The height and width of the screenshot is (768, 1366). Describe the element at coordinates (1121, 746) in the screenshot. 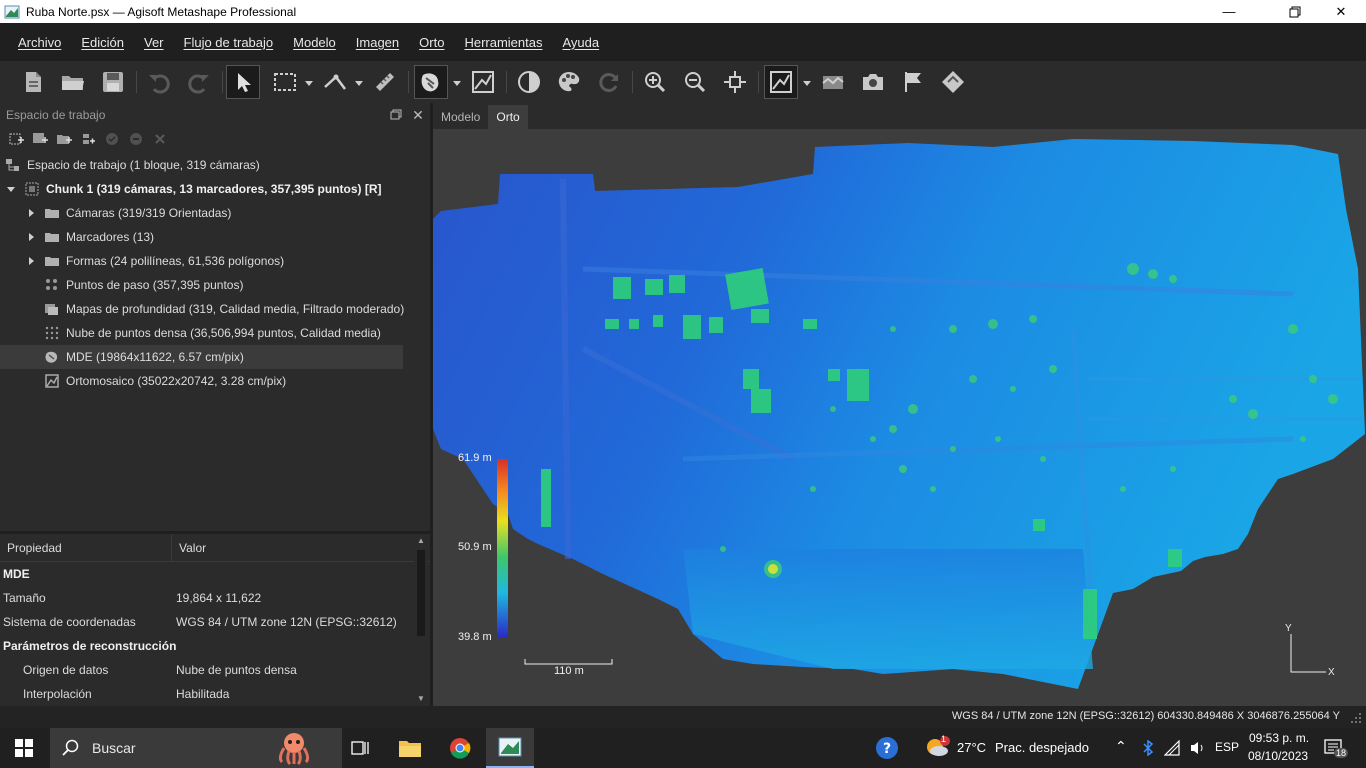

I see `chevron-up-icon: ⌃` at that location.